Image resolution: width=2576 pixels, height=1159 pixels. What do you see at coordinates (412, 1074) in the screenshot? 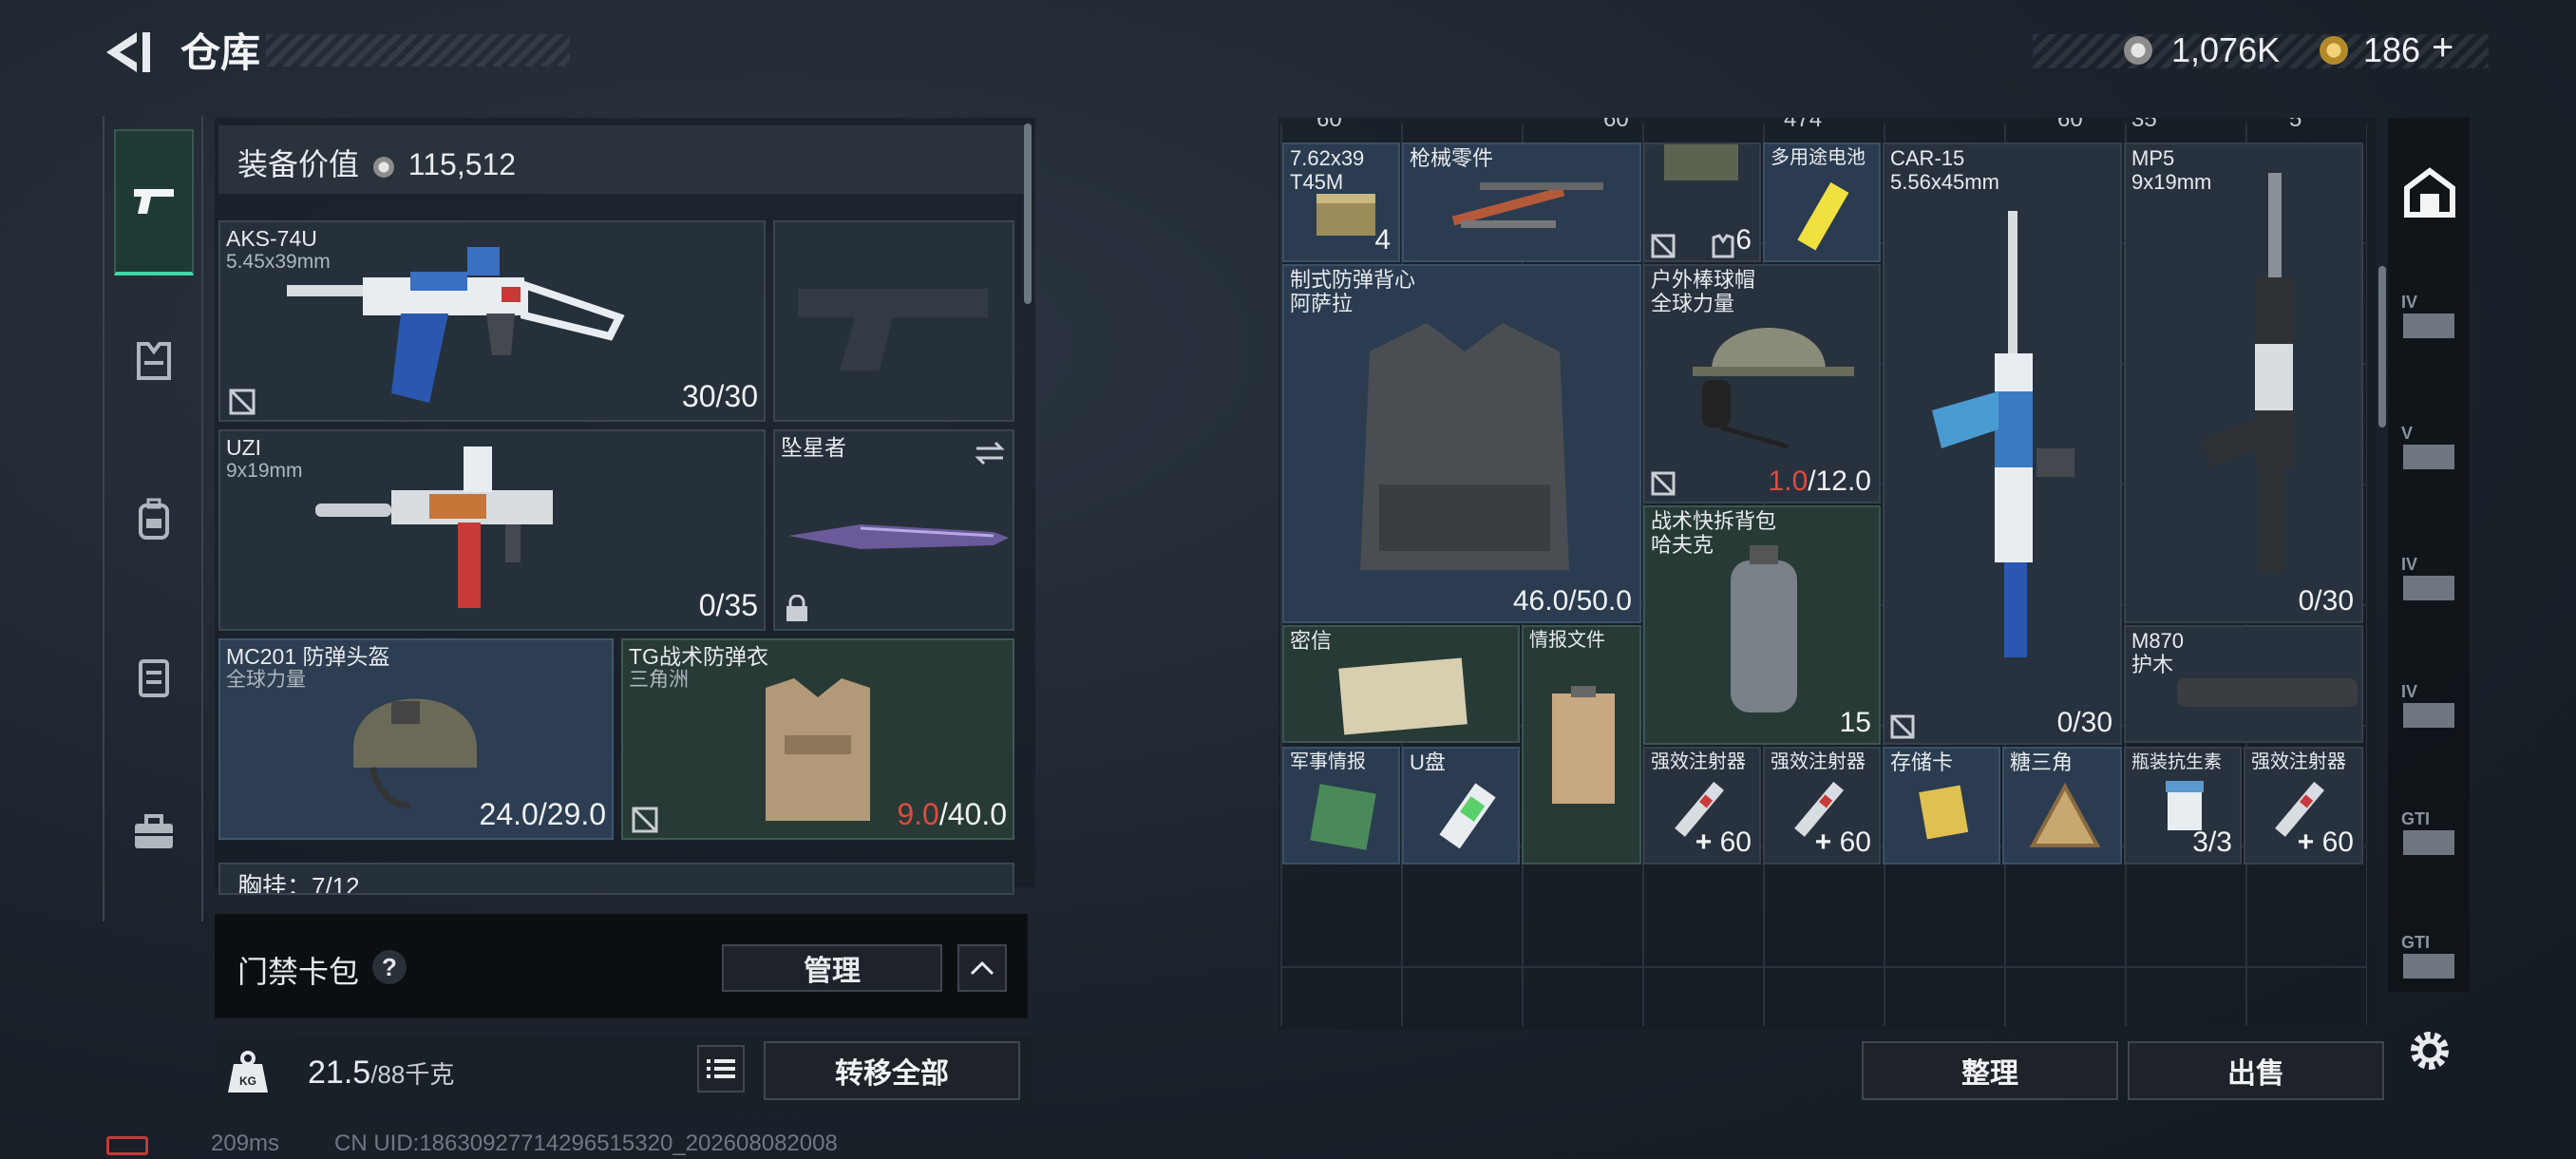
I see `weight-max: /88千克` at bounding box center [412, 1074].